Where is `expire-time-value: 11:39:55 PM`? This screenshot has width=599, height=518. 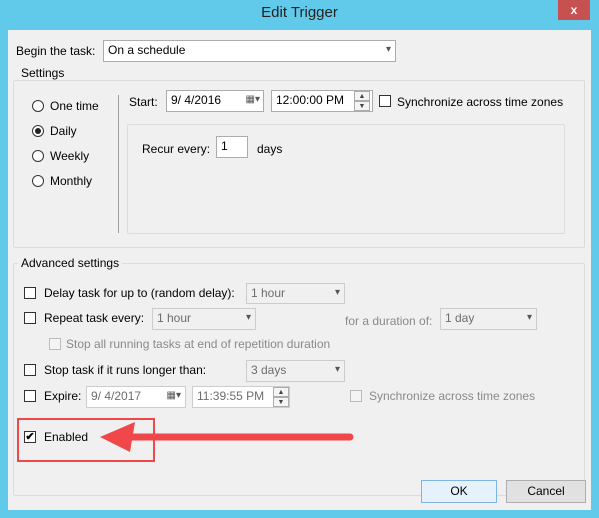
expire-time-value: 11:39:55 PM is located at coordinates (231, 396).